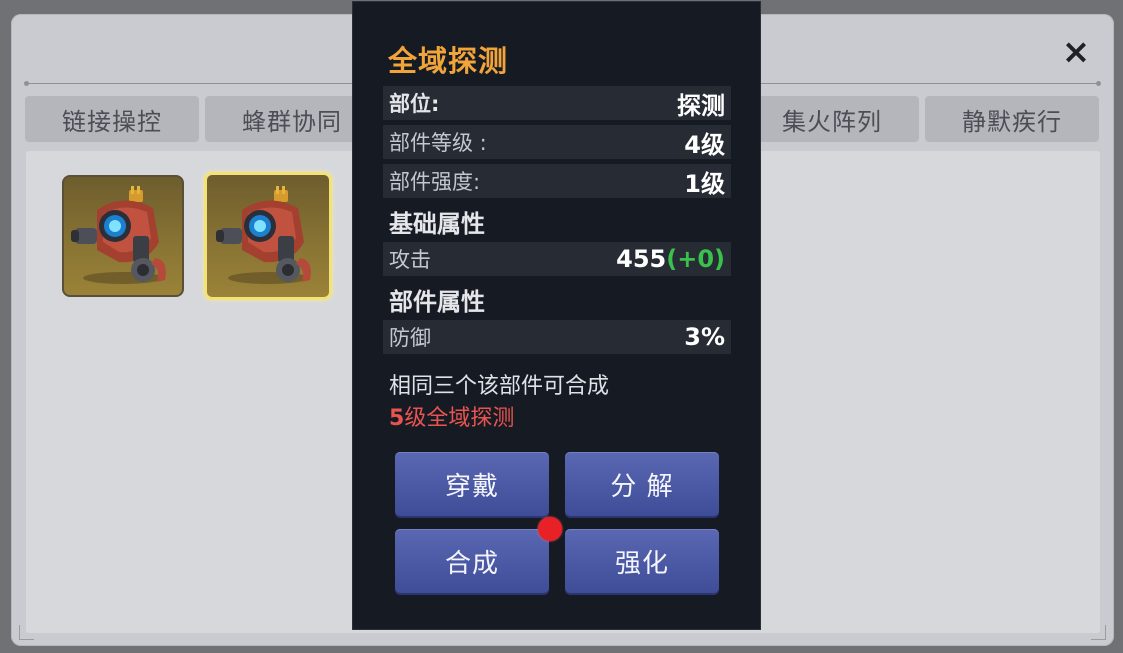 The image size is (1123, 653). Describe the element at coordinates (704, 337) in the screenshot. I see `defense-value: 3%` at that location.